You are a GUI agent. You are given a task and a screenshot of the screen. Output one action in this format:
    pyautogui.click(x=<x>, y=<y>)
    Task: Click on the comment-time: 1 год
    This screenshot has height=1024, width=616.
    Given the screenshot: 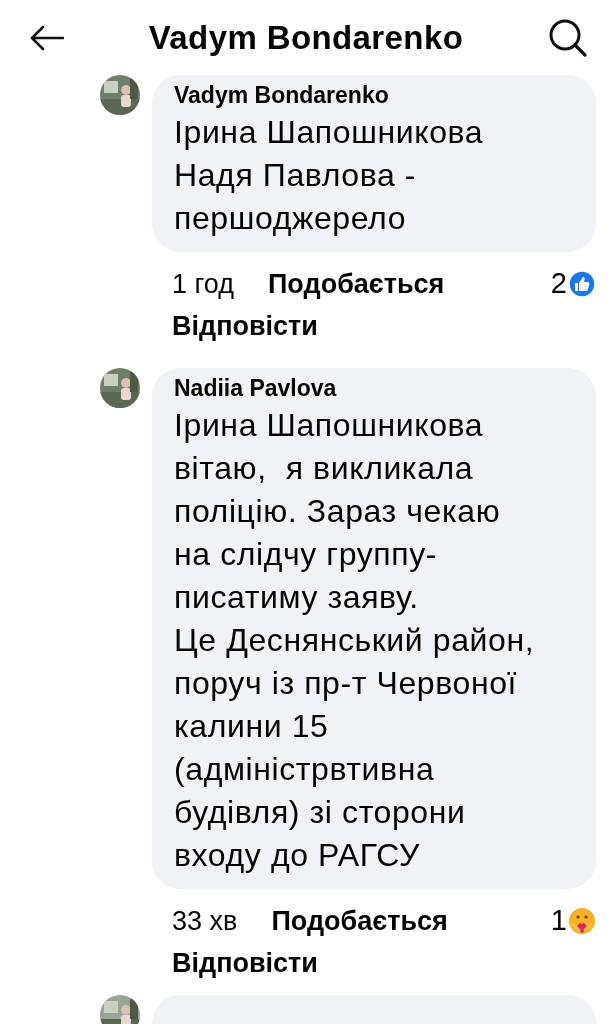 What is the action you would take?
    pyautogui.click(x=203, y=284)
    